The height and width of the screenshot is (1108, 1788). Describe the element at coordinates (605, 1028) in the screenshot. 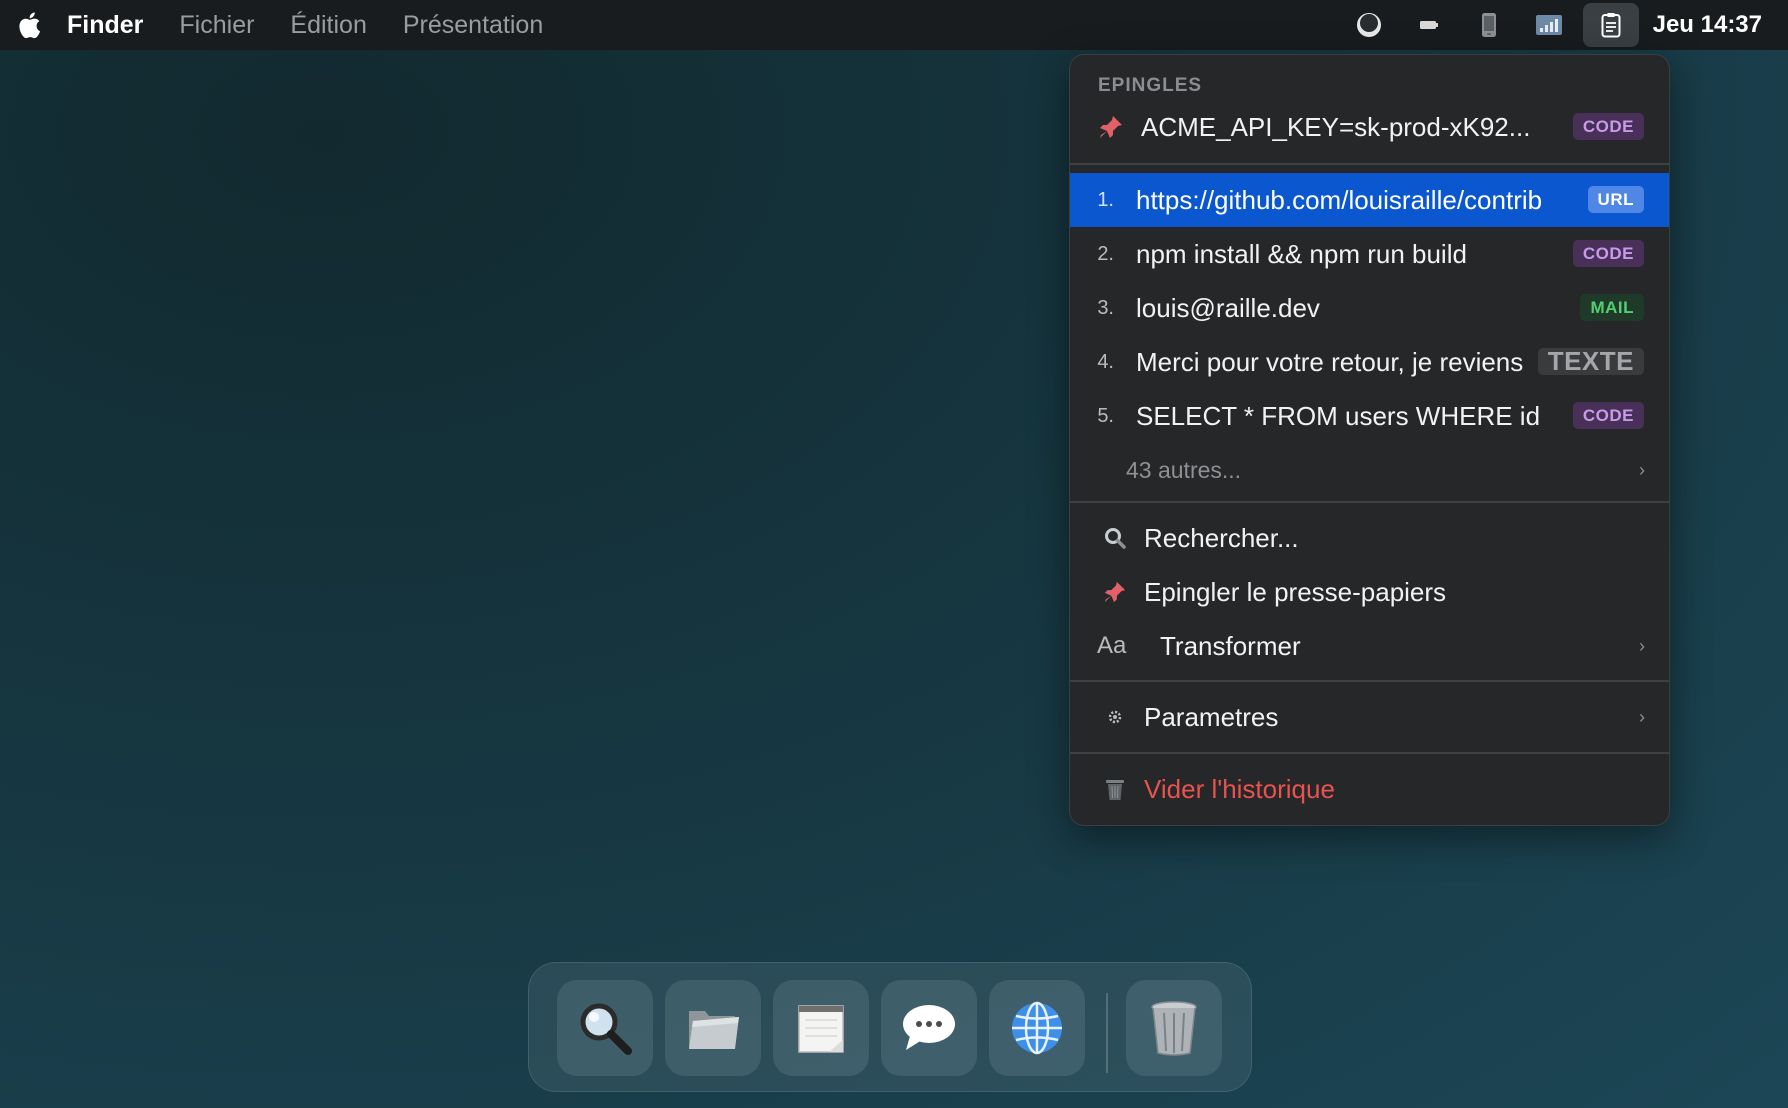

I see `magnifier-icon` at that location.